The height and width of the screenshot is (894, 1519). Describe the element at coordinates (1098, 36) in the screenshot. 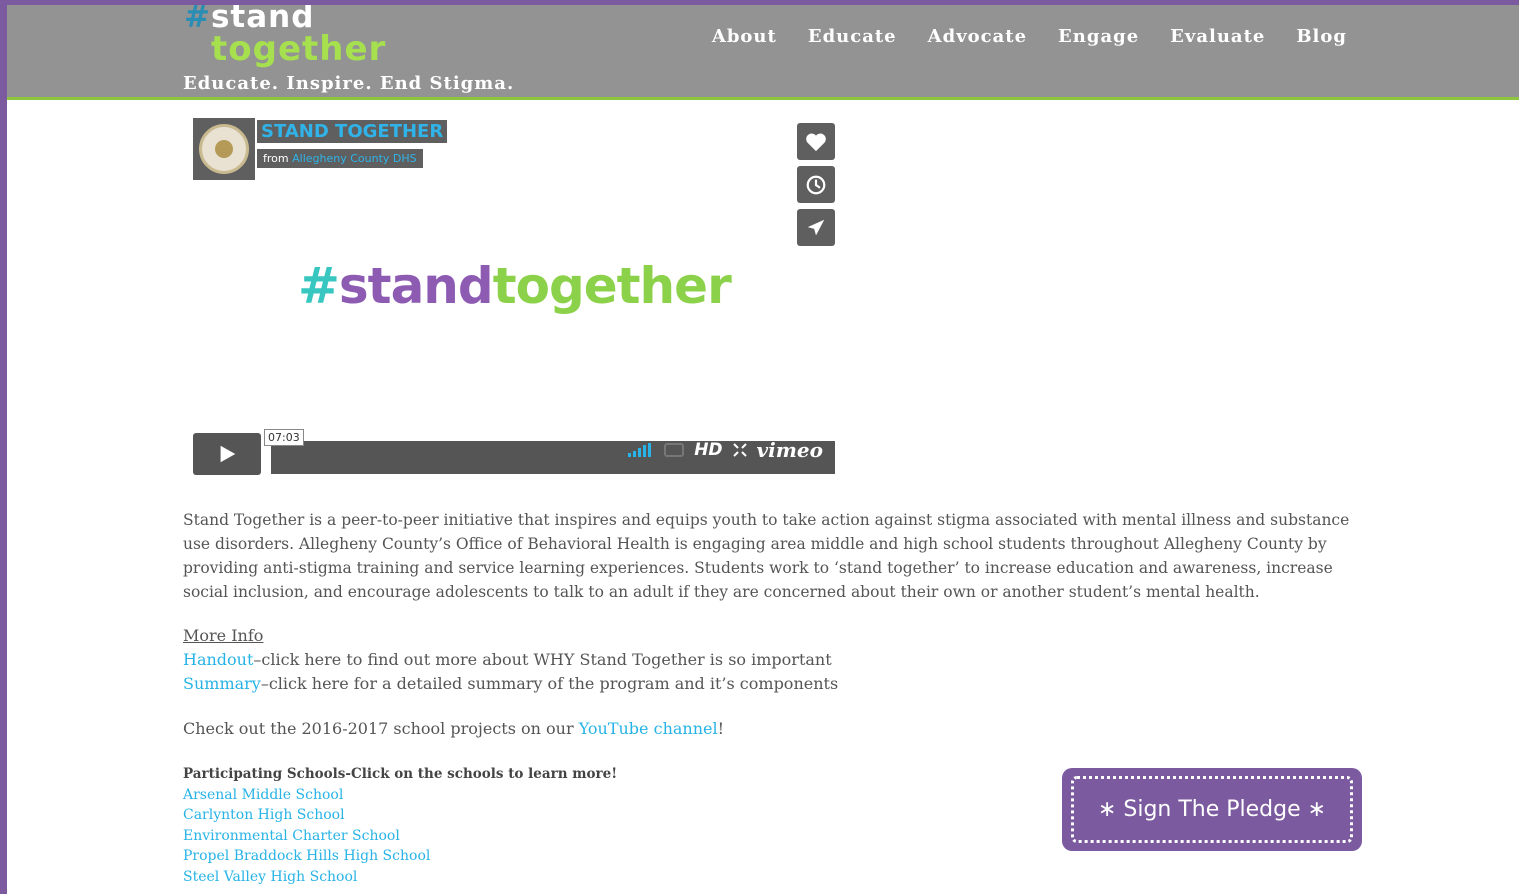

I see `nav-engage: Engage` at that location.